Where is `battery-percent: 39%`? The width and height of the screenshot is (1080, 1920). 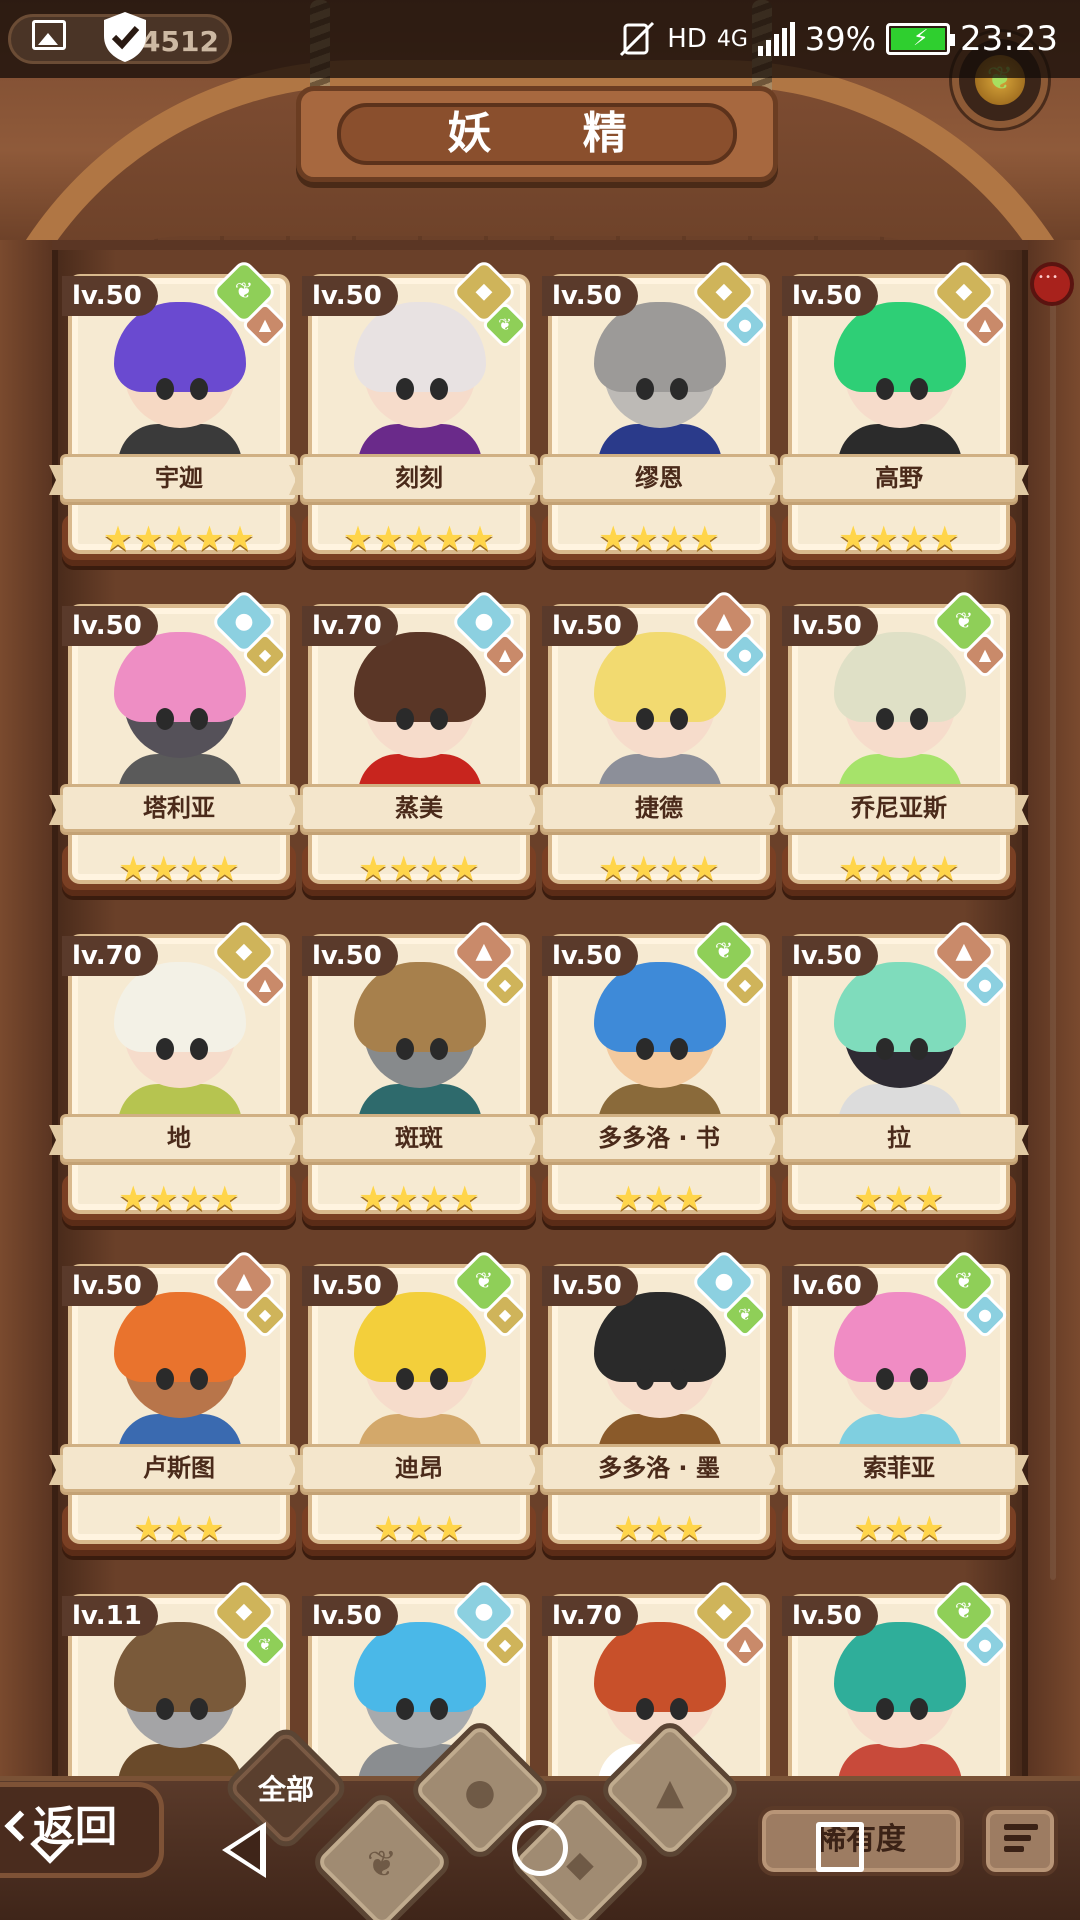 battery-percent: 39% is located at coordinates (840, 39).